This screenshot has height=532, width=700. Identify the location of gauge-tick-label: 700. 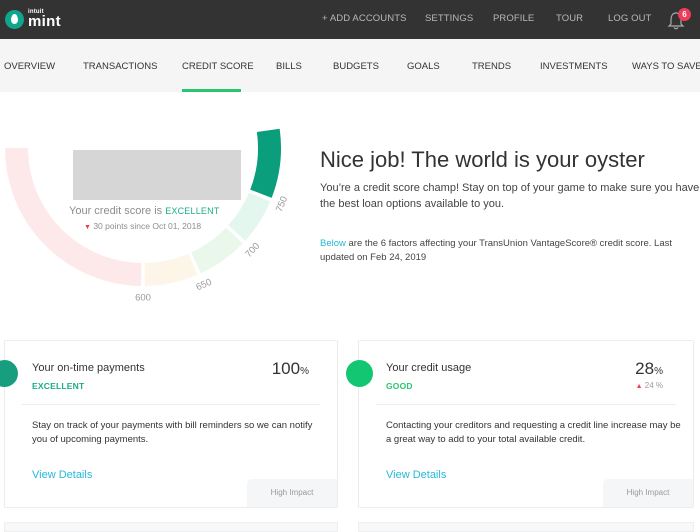
(252, 250).